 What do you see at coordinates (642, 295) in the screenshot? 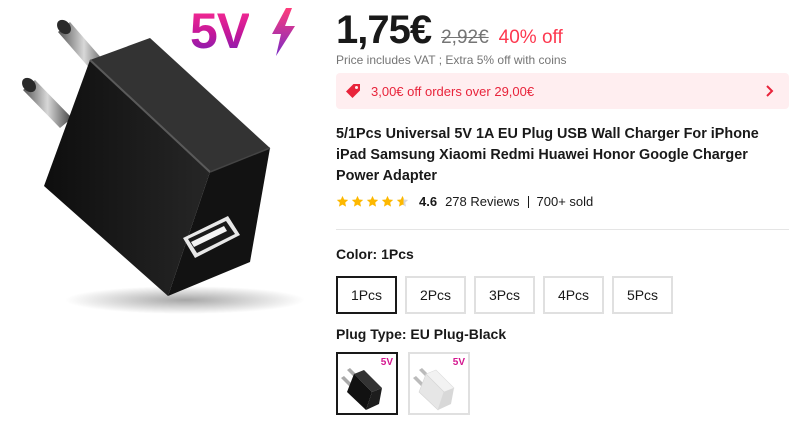
I see `color-option-5pcs: 5Pcs` at bounding box center [642, 295].